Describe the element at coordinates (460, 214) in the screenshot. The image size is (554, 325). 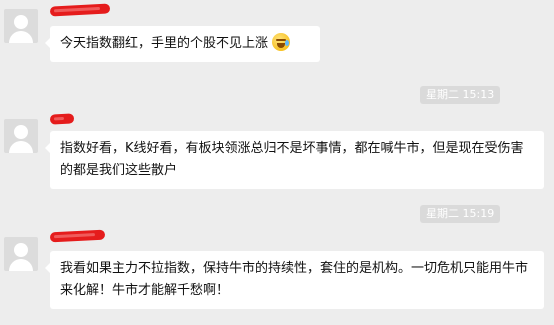
I see `timestamp: 星期二 15:19` at that location.